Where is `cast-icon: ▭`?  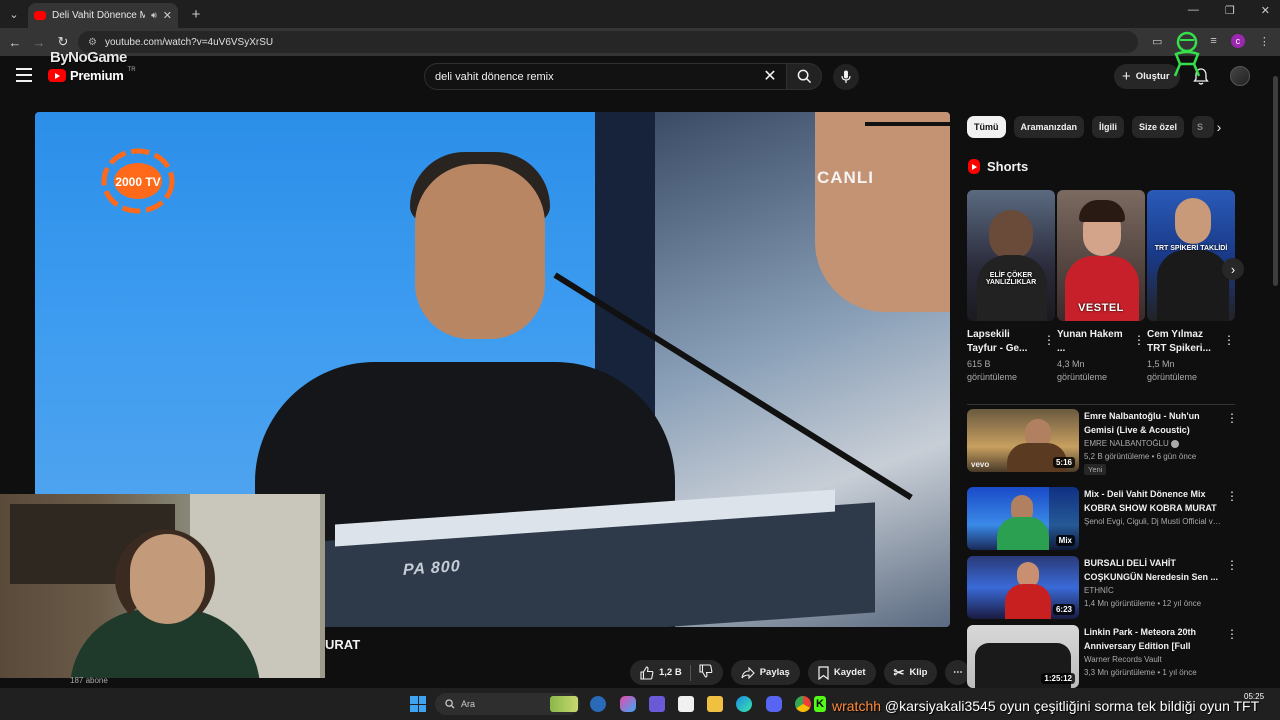
cast-icon: ▭ is located at coordinates (1157, 41).